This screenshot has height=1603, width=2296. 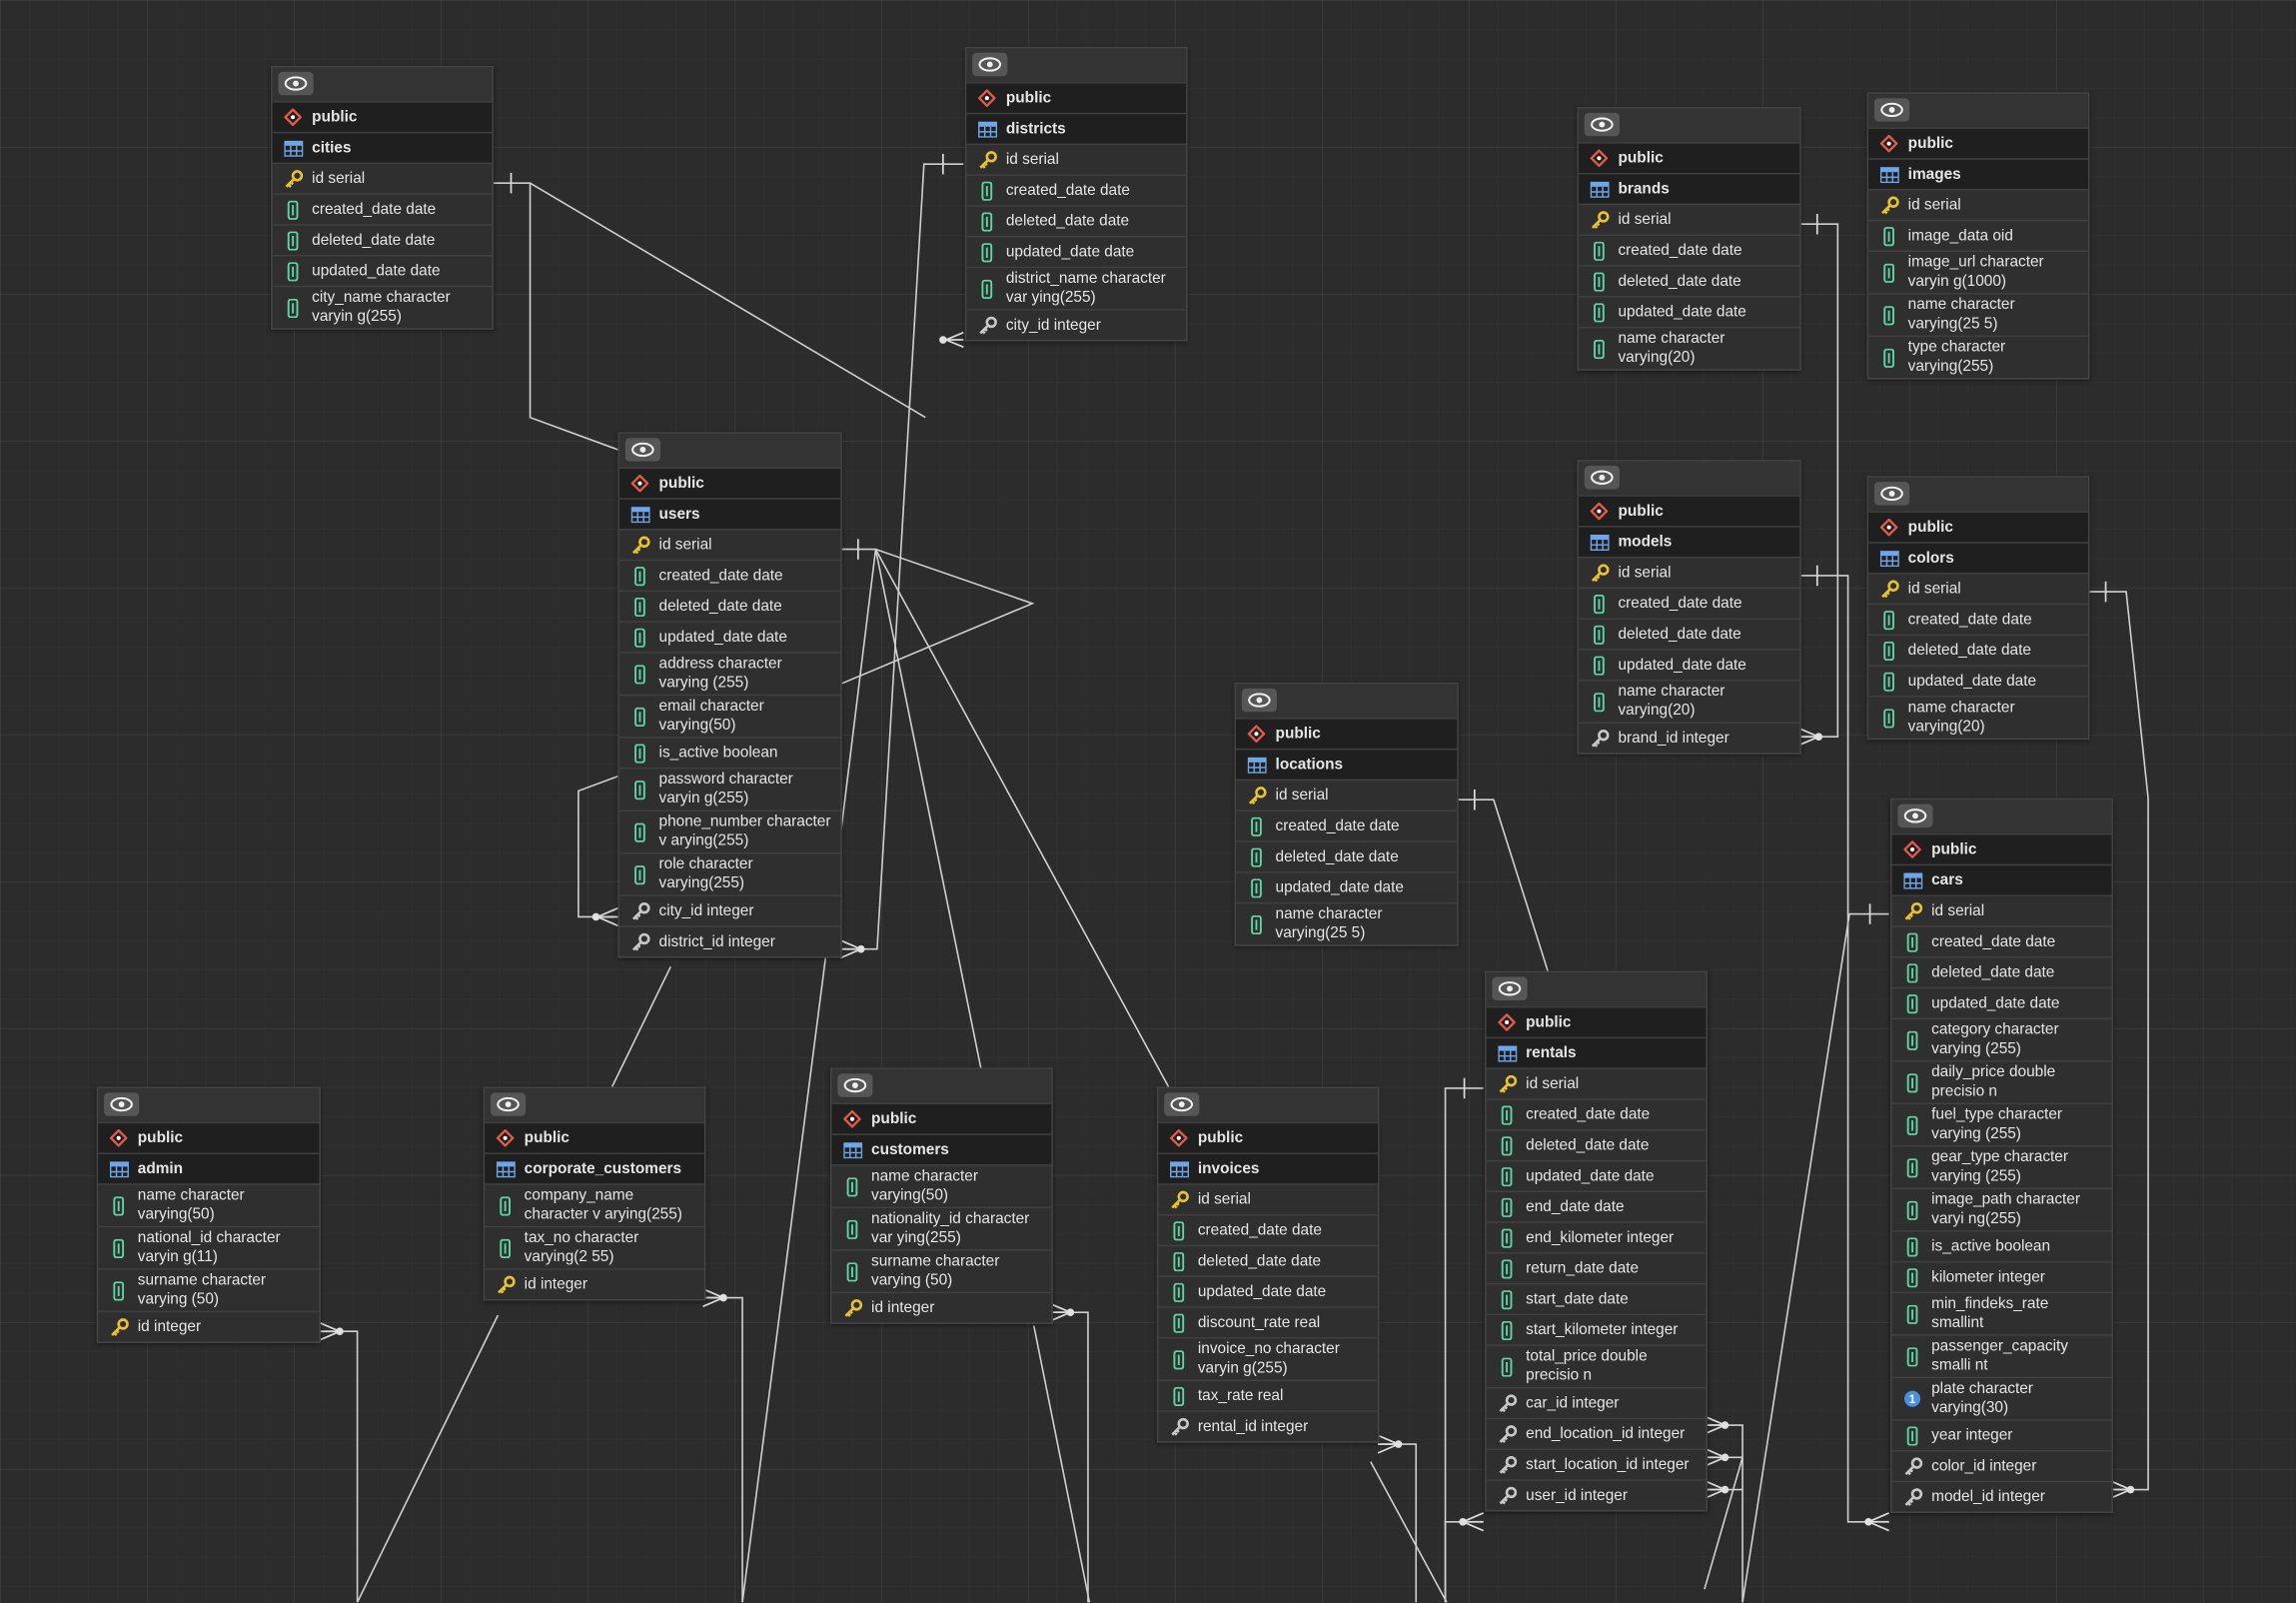 What do you see at coordinates (729, 716) in the screenshot?
I see `column-row: email character varying(50)` at bounding box center [729, 716].